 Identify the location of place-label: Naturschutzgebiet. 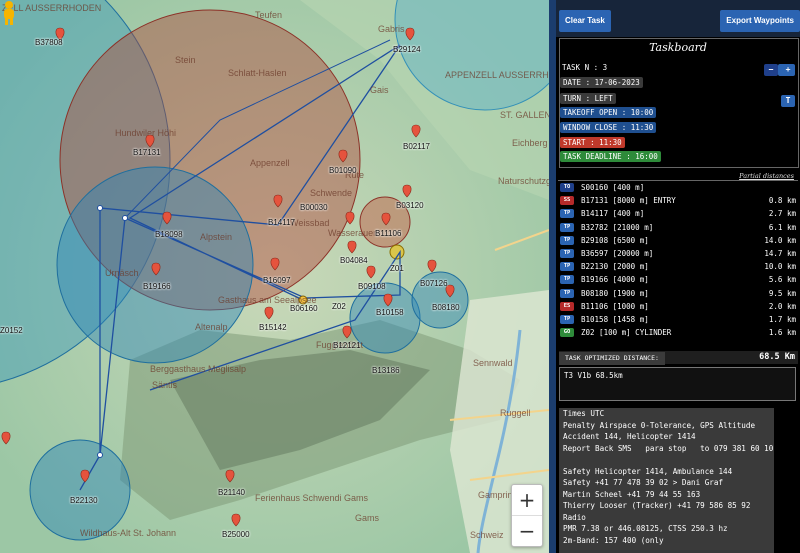
(523, 181).